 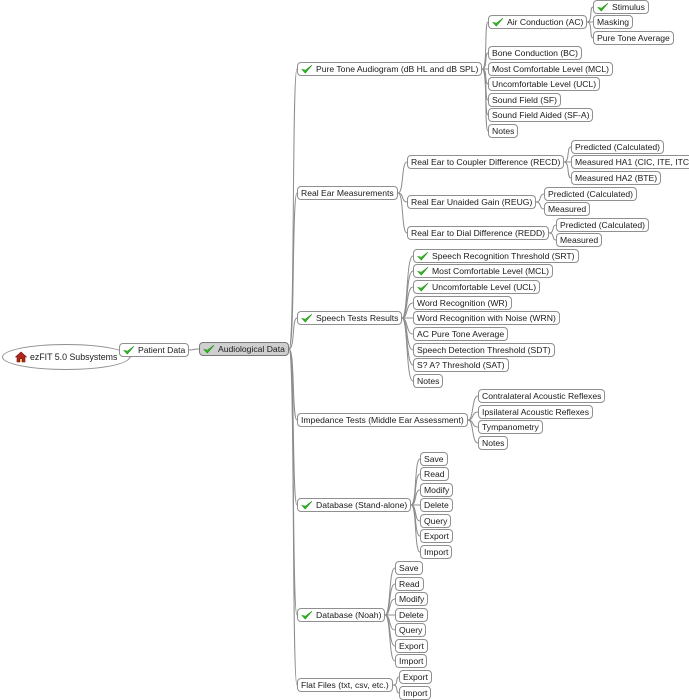 What do you see at coordinates (484, 350) in the screenshot?
I see `topic-sdt: Speech Detection Threshold (SDT)` at bounding box center [484, 350].